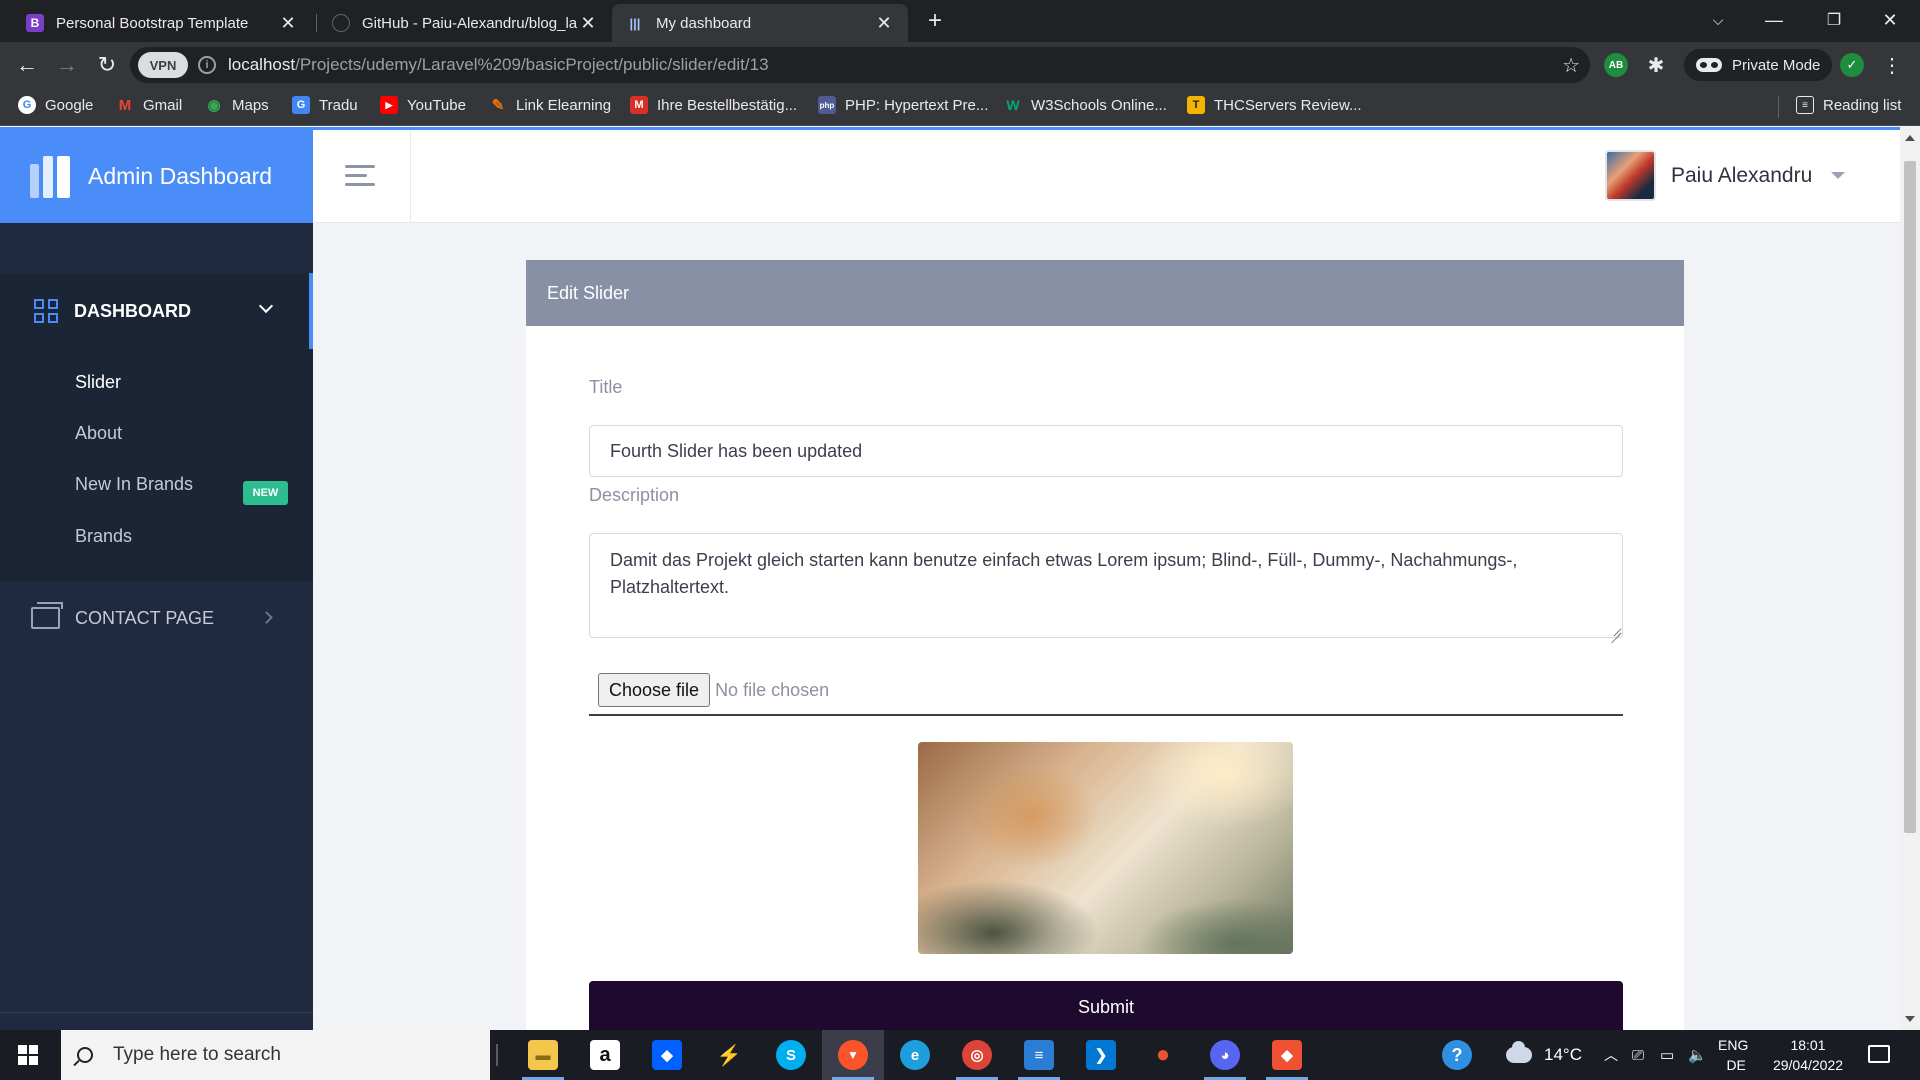  Describe the element at coordinates (977, 1055) in the screenshot. I see `chrome-browser-icon: ◎` at that location.